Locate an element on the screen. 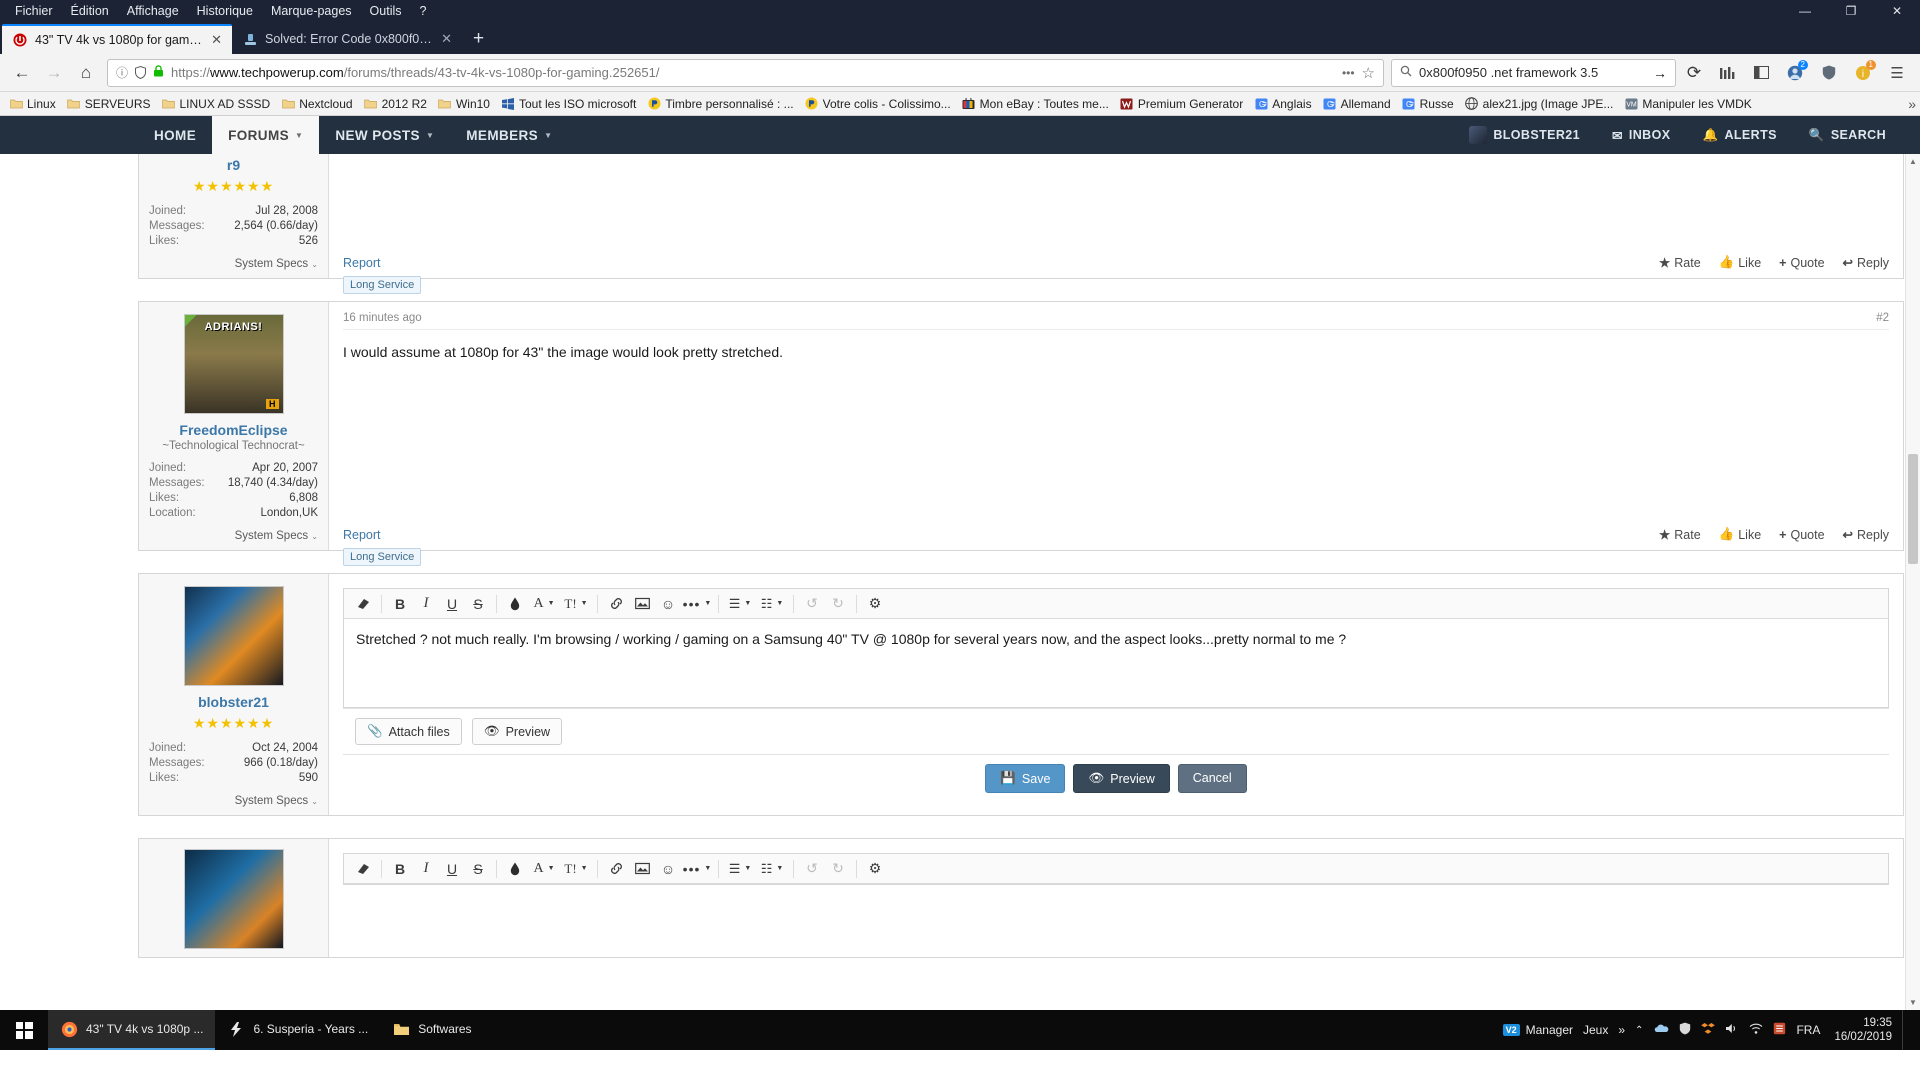 The width and height of the screenshot is (1920, 1080). language-indicator: FRA is located at coordinates (1808, 1030).